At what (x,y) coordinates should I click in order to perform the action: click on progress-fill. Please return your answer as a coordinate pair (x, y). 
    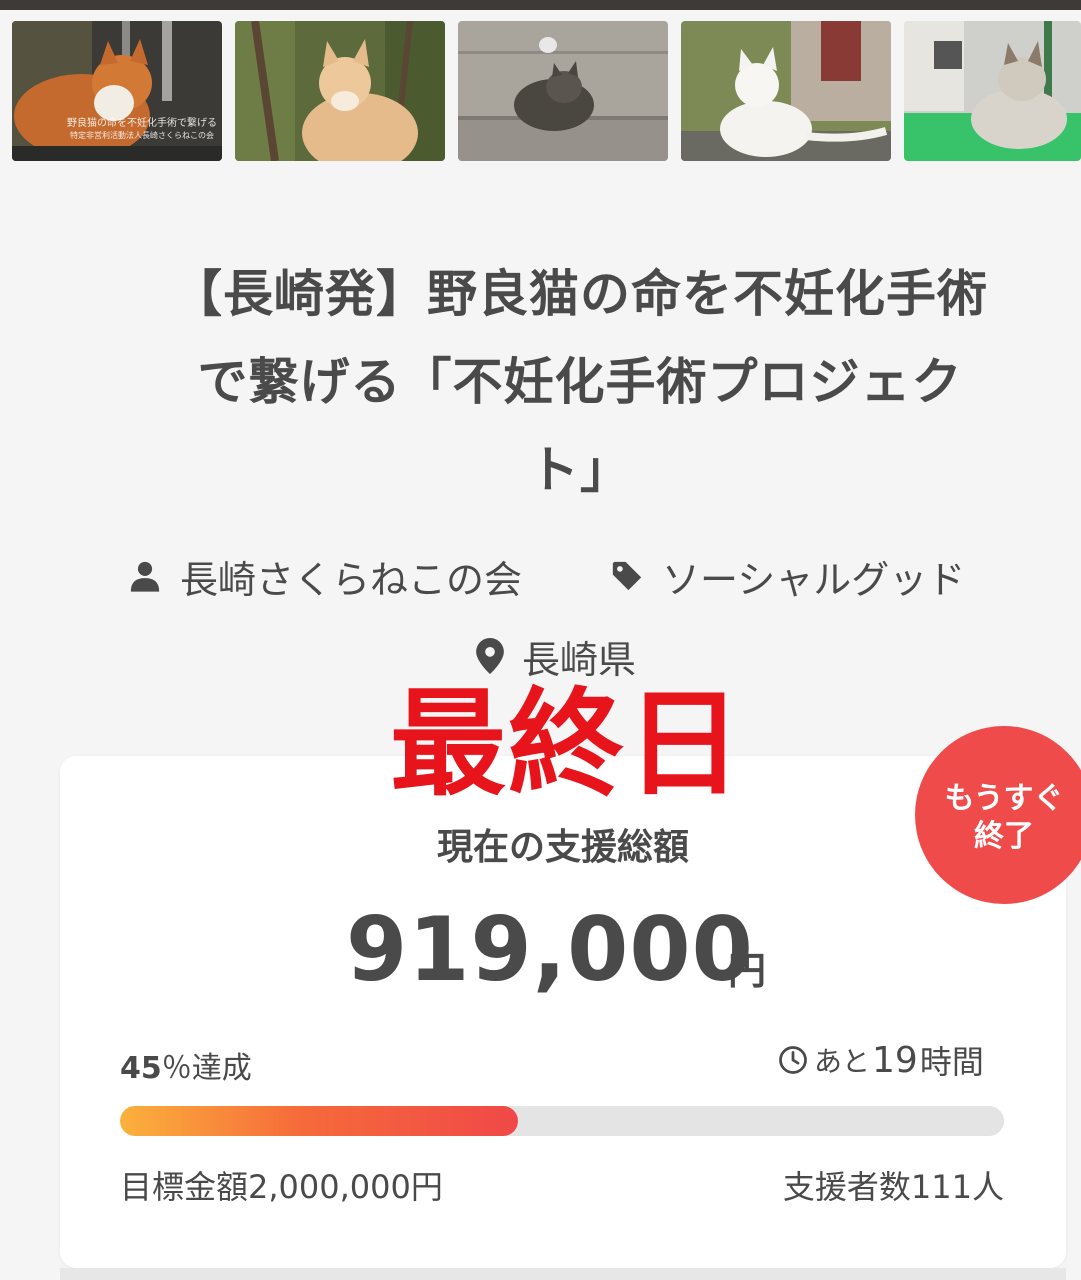
    Looking at the image, I should click on (319, 1121).